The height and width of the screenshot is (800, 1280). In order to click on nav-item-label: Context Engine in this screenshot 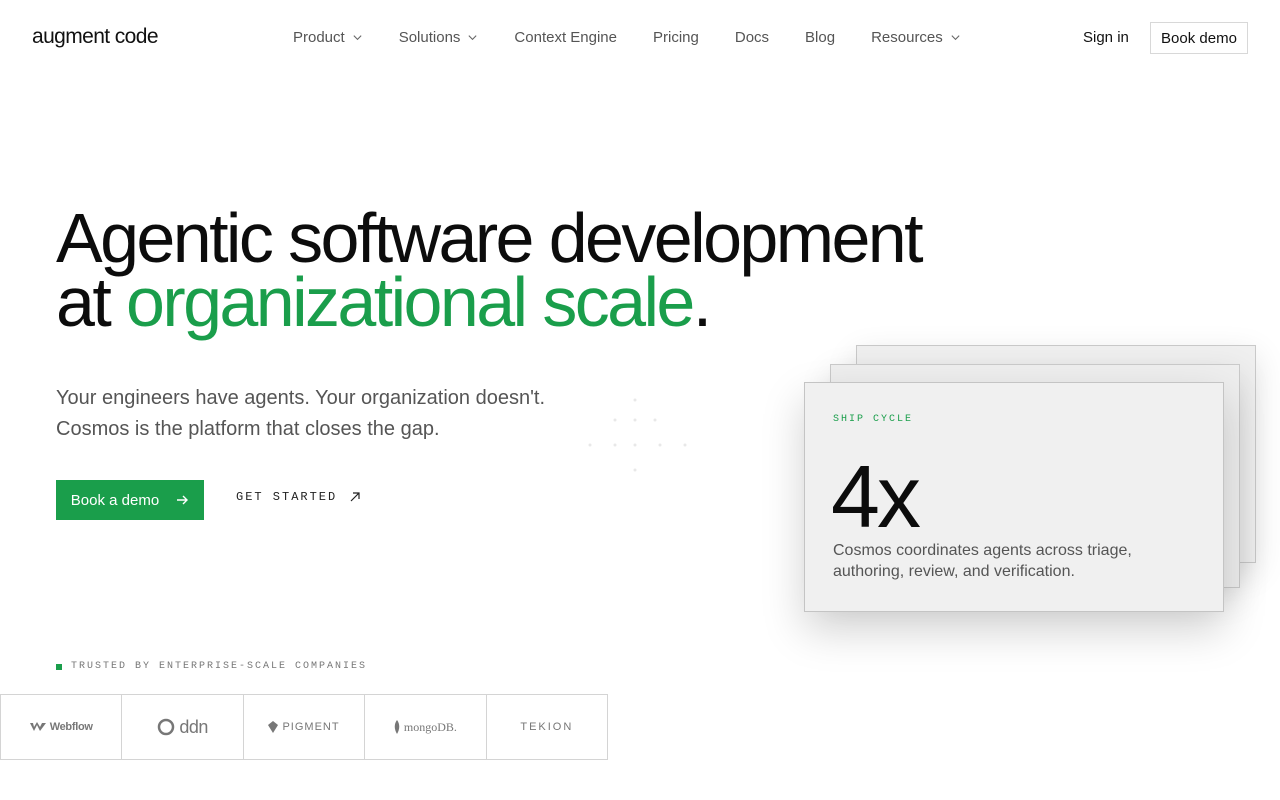, I will do `click(565, 37)`.